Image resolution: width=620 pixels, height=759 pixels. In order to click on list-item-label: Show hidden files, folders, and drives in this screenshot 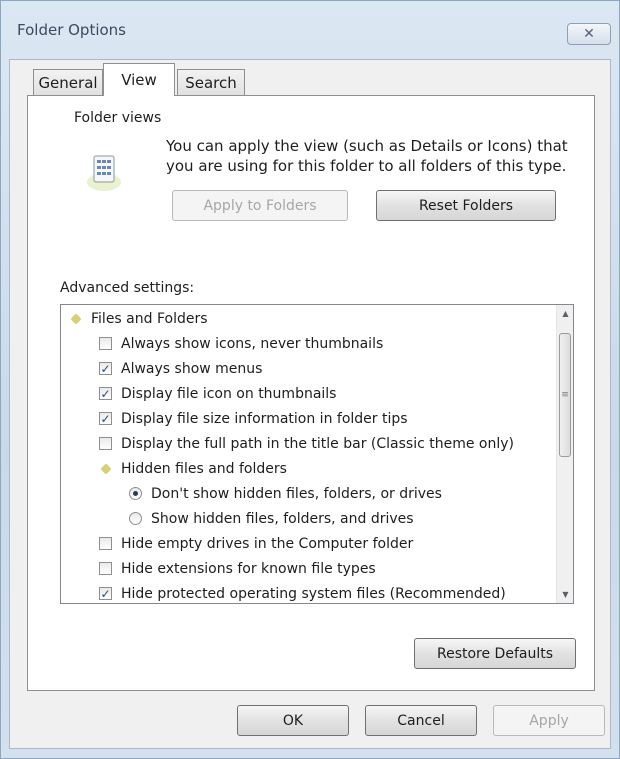, I will do `click(282, 518)`.